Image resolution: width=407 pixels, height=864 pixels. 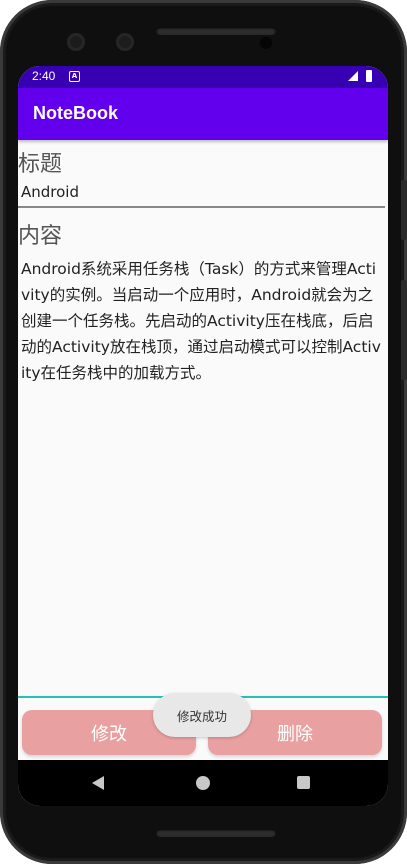 I want to click on home-icon, so click(x=203, y=783).